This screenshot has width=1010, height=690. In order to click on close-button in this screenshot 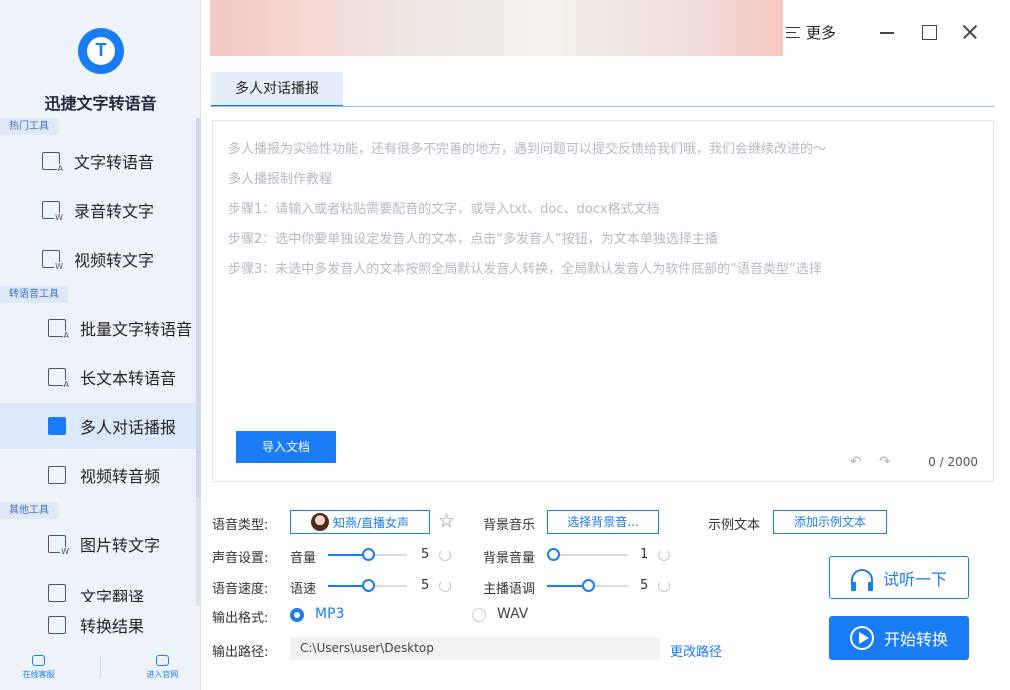, I will do `click(970, 32)`.